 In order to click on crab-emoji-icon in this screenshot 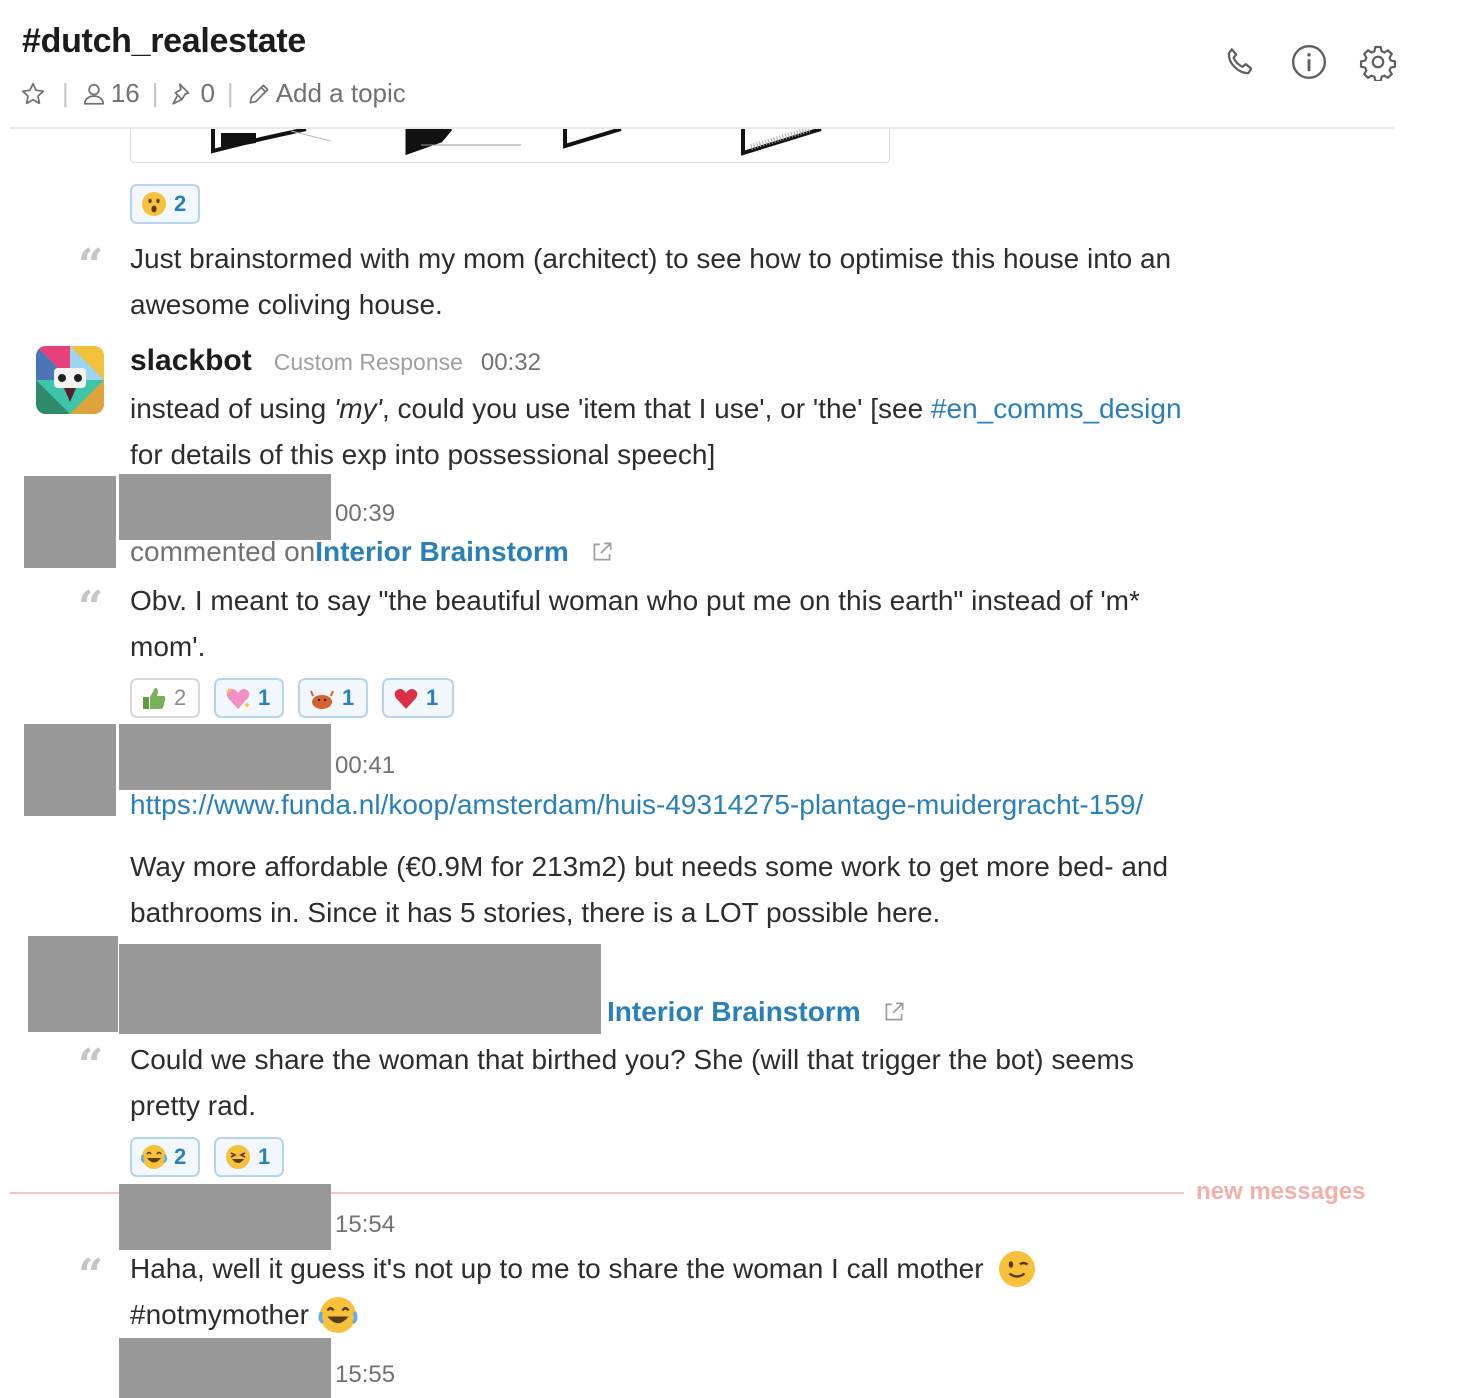, I will do `click(322, 698)`.